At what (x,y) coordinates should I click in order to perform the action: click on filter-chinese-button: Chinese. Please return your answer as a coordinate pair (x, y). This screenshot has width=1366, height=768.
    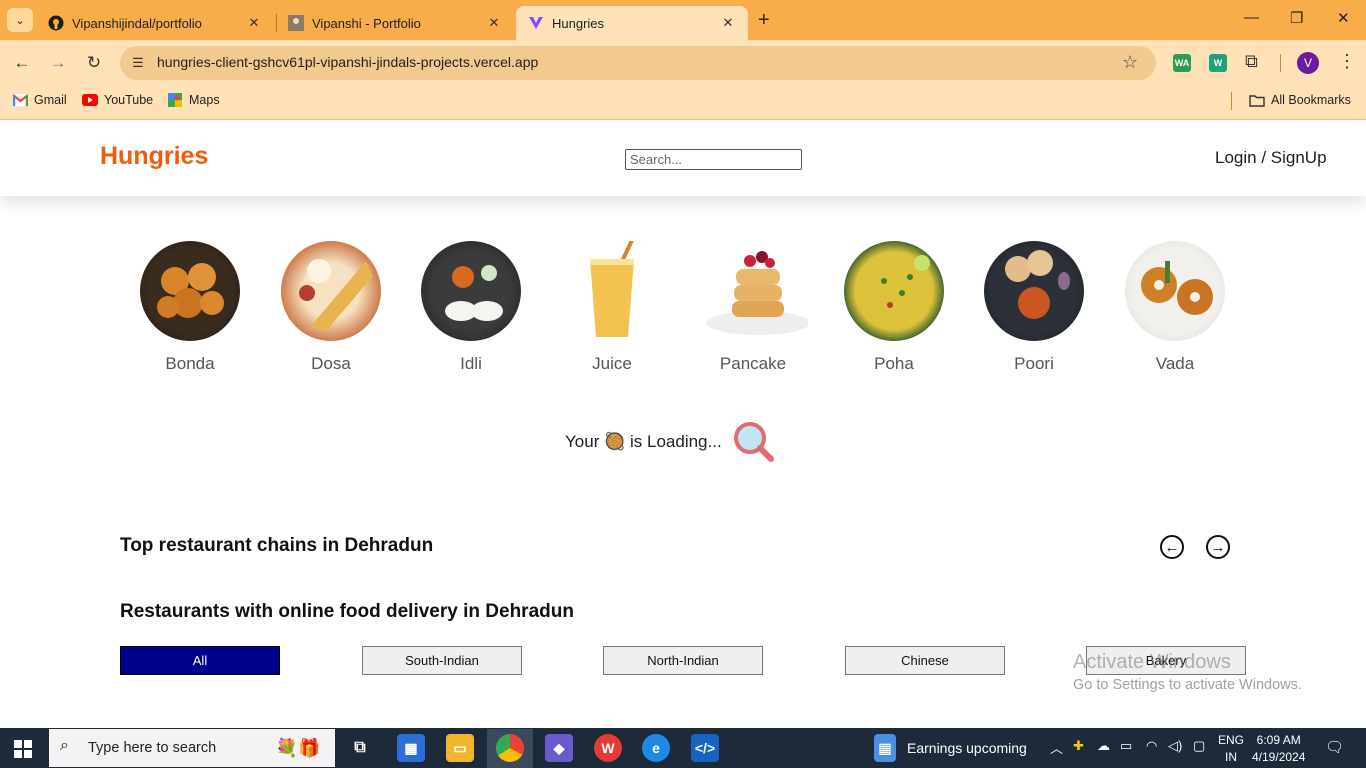
    Looking at the image, I should click on (925, 660).